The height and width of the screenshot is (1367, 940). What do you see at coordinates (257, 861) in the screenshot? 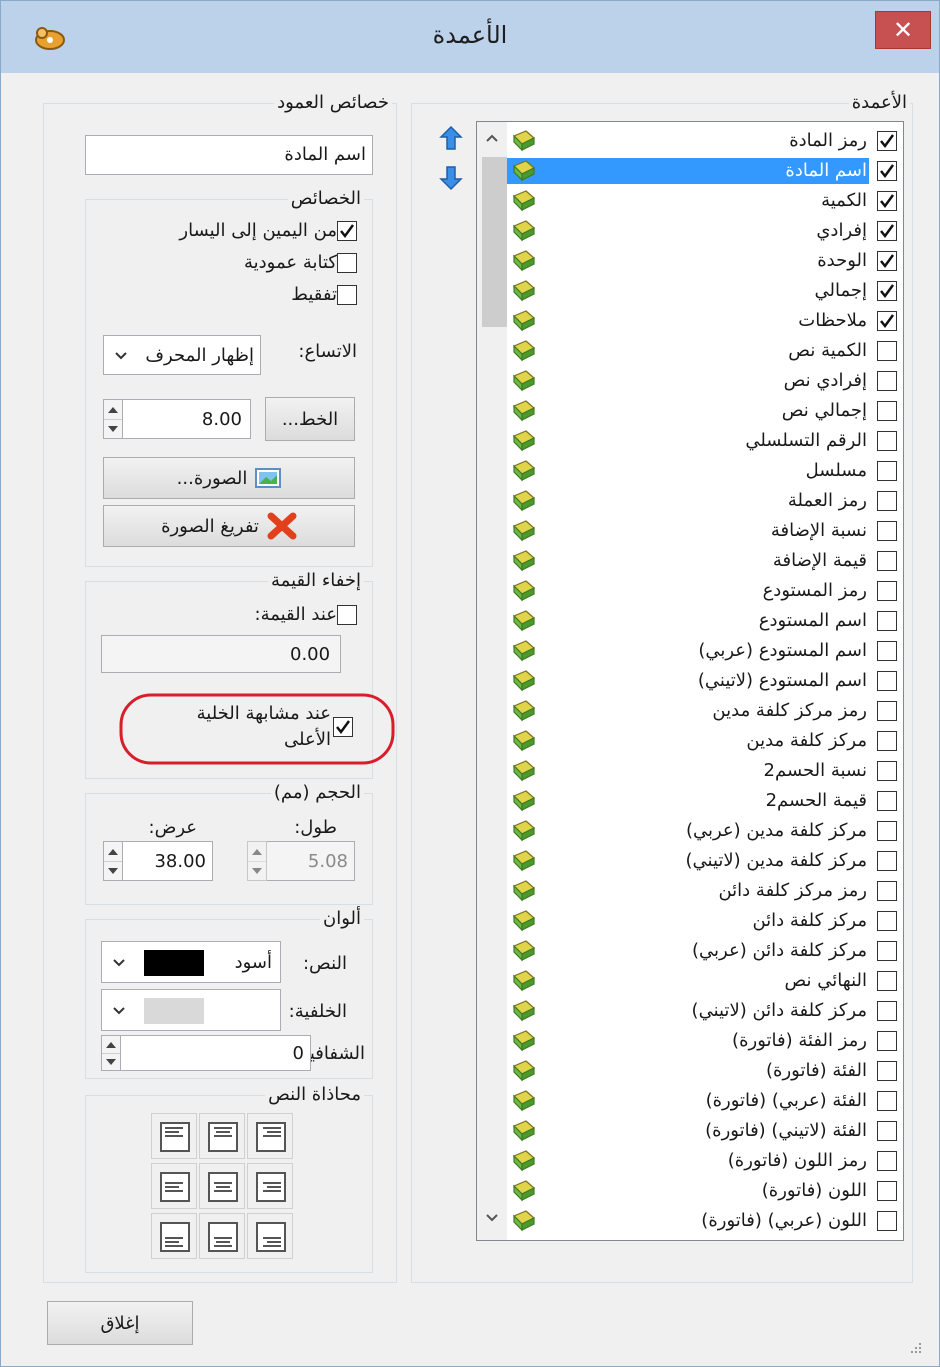
I see `length-spinner` at bounding box center [257, 861].